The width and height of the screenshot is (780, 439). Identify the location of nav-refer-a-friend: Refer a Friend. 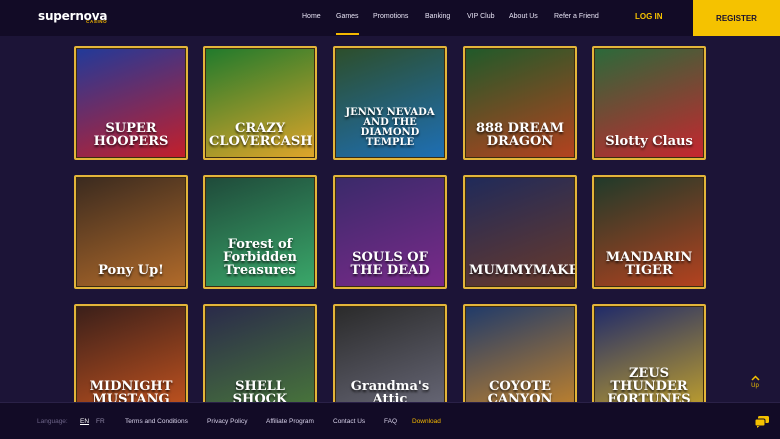
(576, 16).